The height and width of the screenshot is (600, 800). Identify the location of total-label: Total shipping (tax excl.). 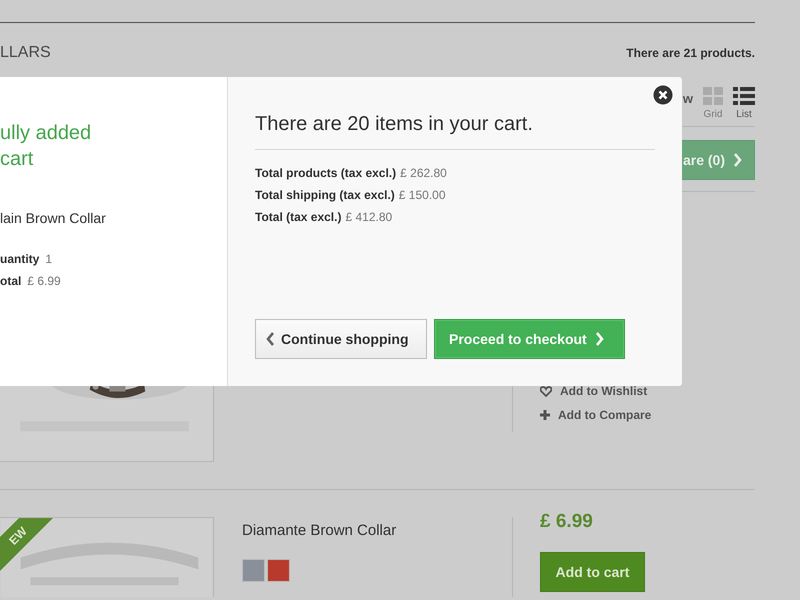
(325, 195).